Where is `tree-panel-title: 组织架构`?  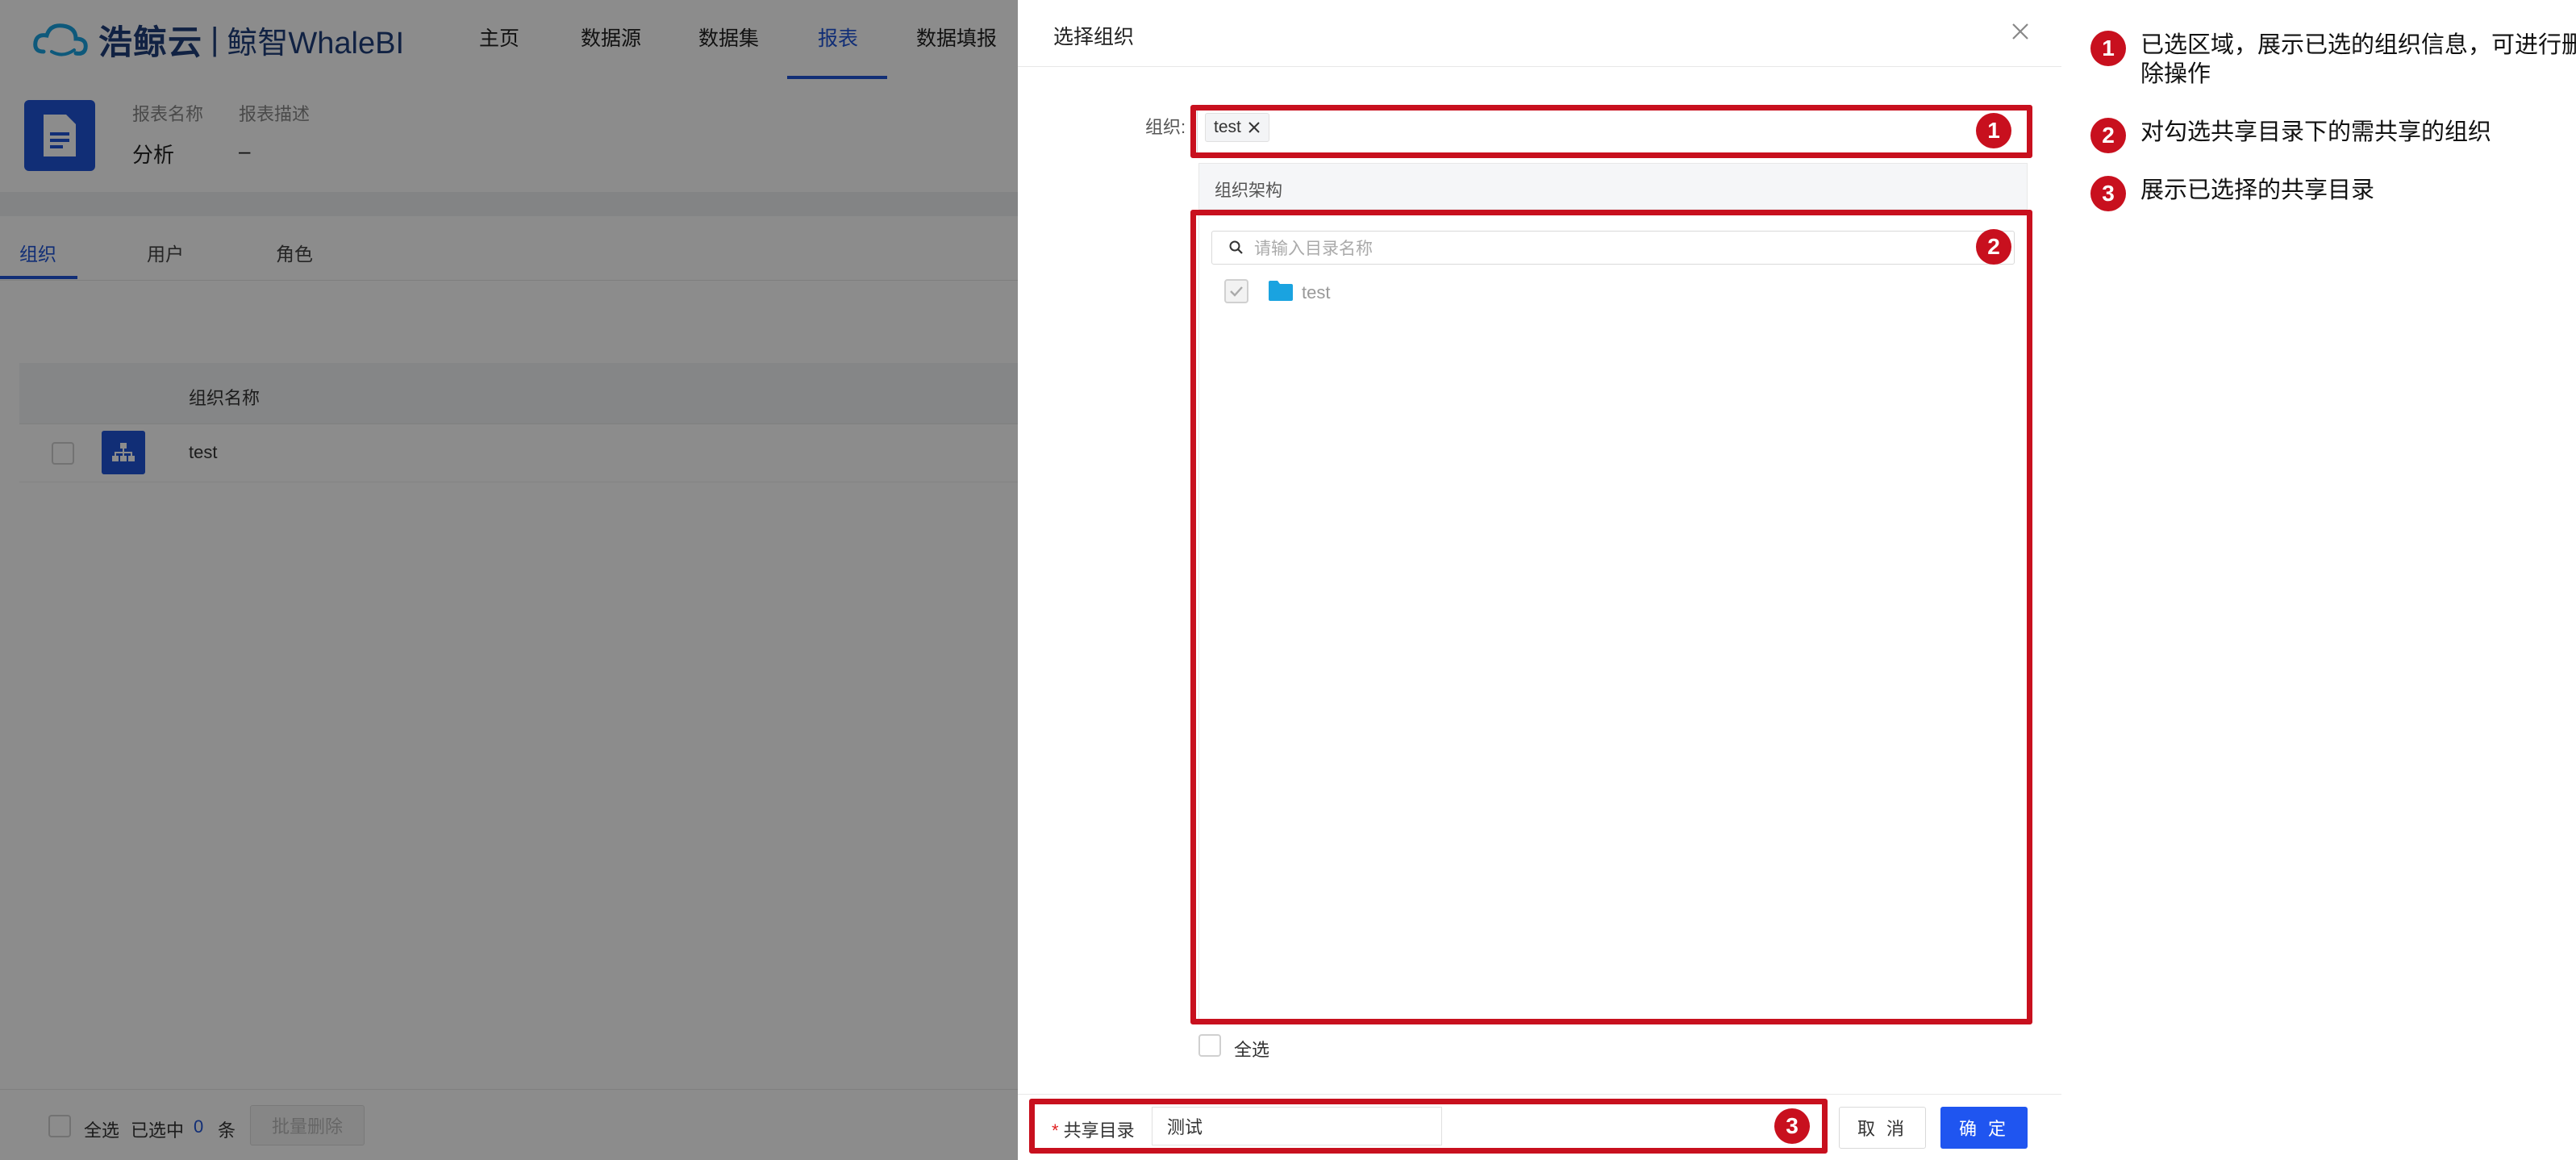 tree-panel-title: 组织架构 is located at coordinates (1248, 191).